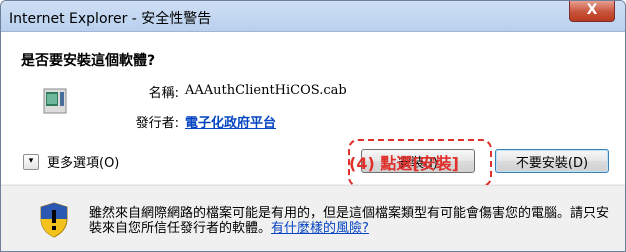 This screenshot has height=252, width=626. Describe the element at coordinates (31, 161) in the screenshot. I see `chevron-down-icon: ▾` at that location.